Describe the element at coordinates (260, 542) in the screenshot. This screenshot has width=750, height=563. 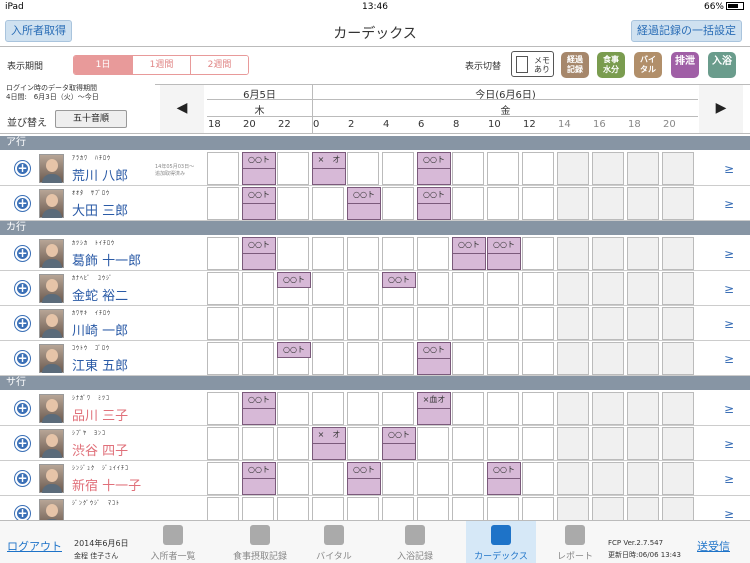
I see `tab-1: 食事摂取記録` at that location.